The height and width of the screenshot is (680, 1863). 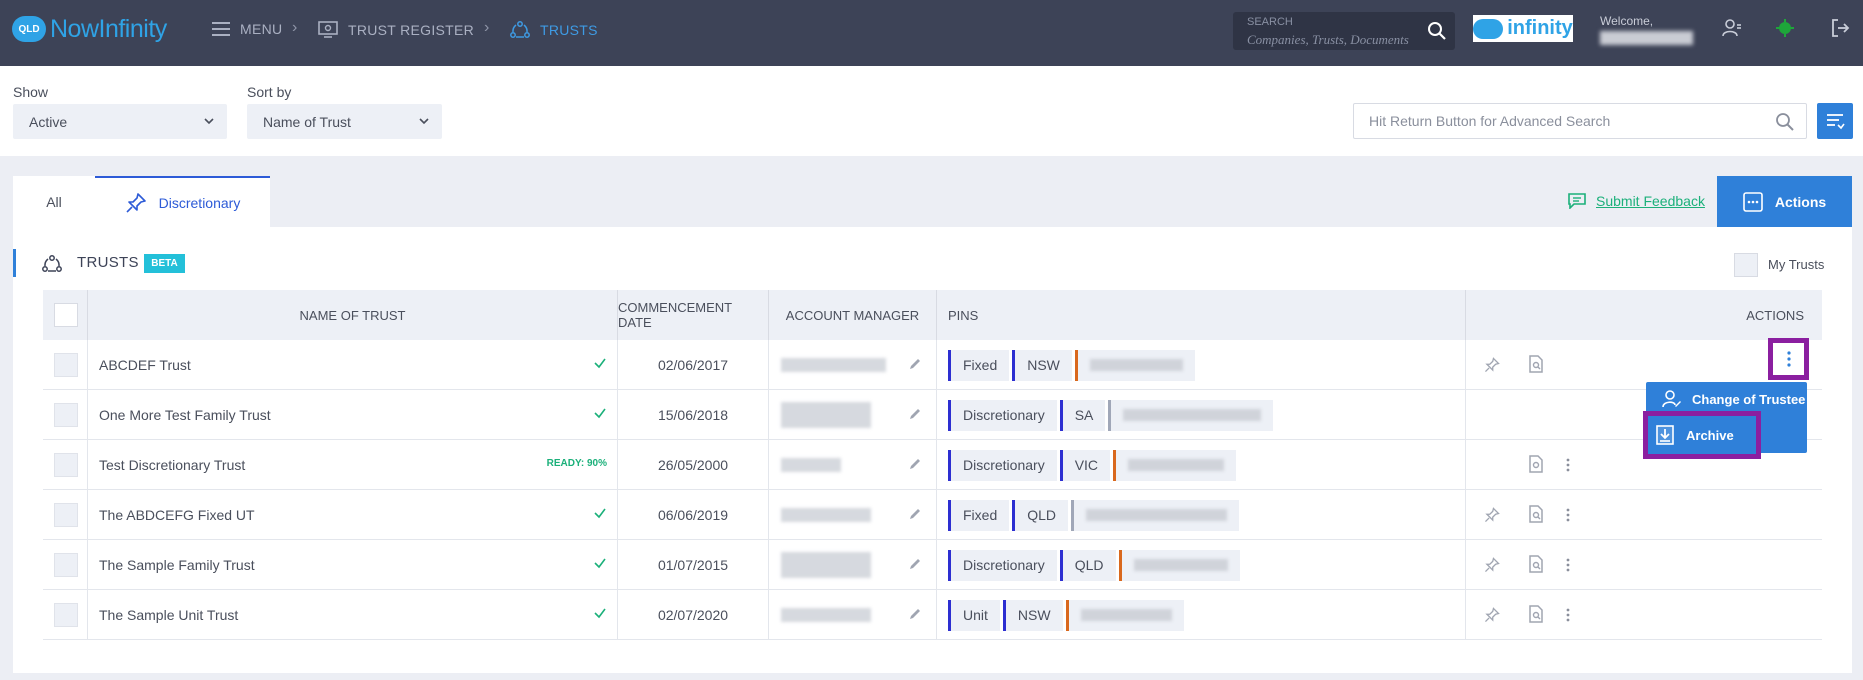 What do you see at coordinates (424, 121) in the screenshot?
I see `chevron-down-icon` at bounding box center [424, 121].